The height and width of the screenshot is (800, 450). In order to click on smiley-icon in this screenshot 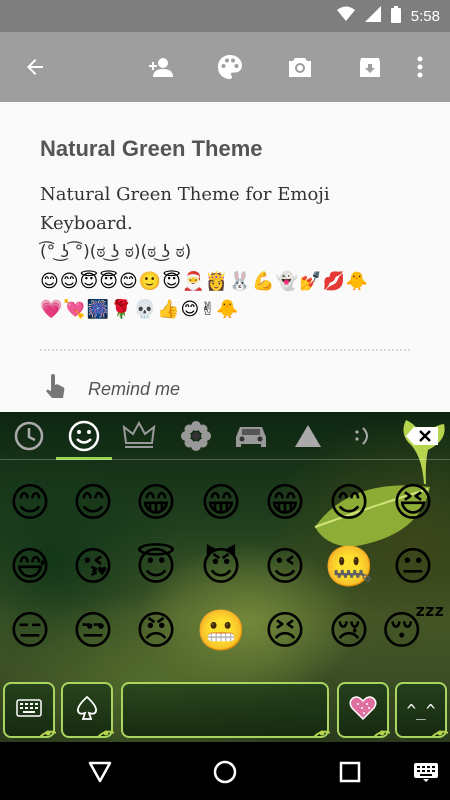, I will do `click(84, 436)`.